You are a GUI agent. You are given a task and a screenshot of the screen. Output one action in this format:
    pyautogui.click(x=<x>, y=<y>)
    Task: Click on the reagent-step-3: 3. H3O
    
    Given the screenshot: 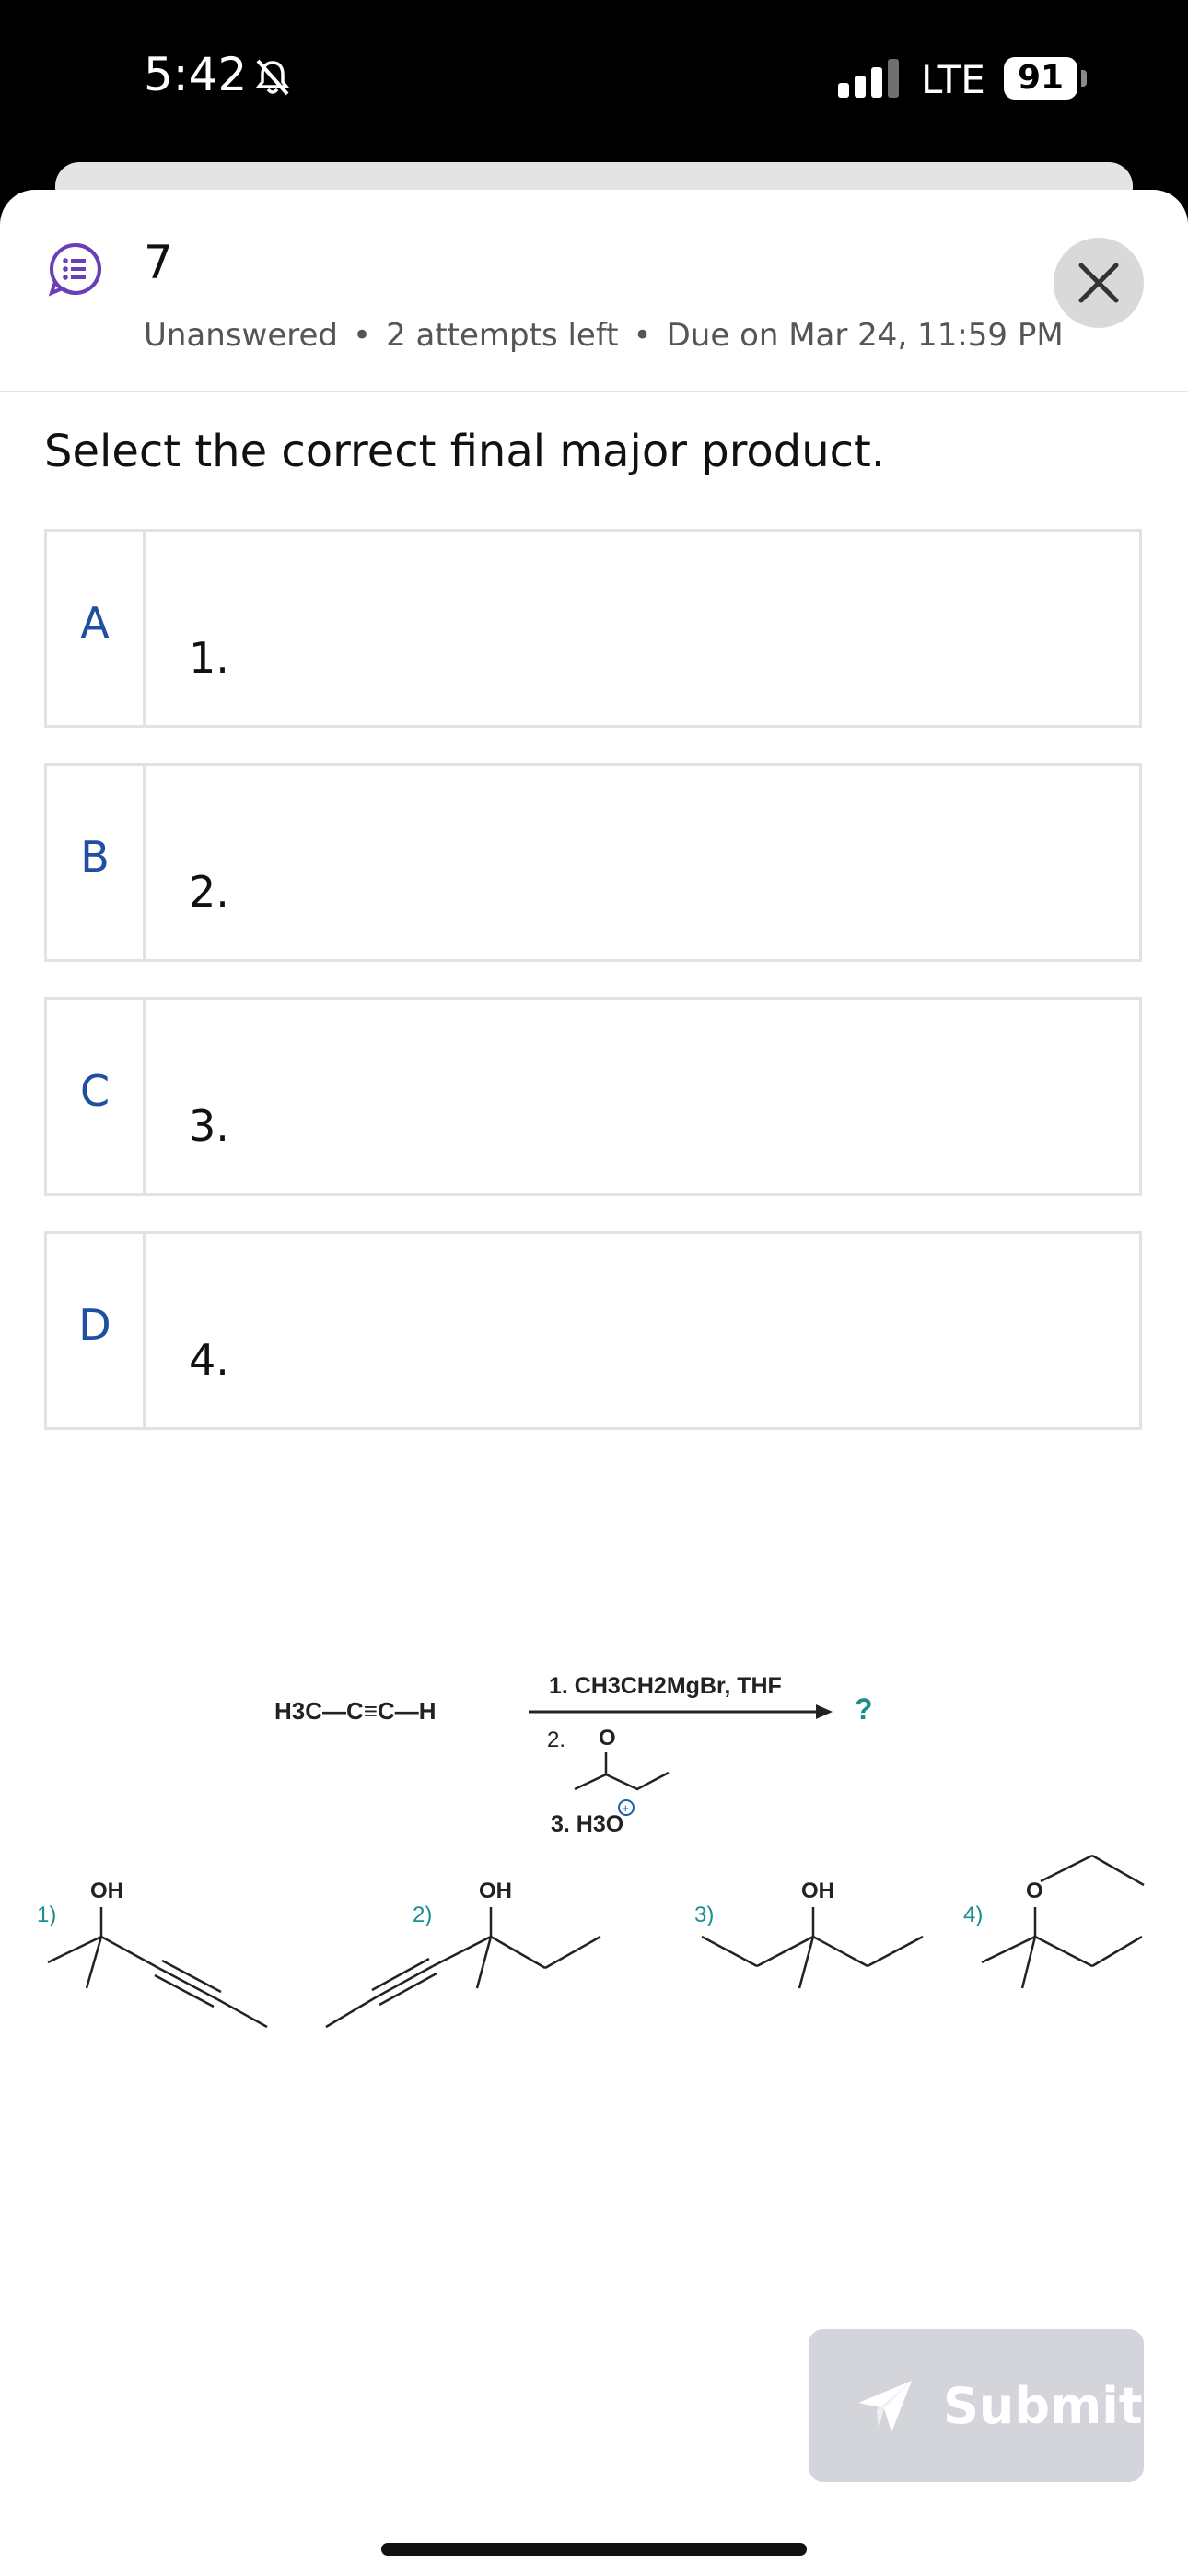 What is the action you would take?
    pyautogui.click(x=587, y=1824)
    